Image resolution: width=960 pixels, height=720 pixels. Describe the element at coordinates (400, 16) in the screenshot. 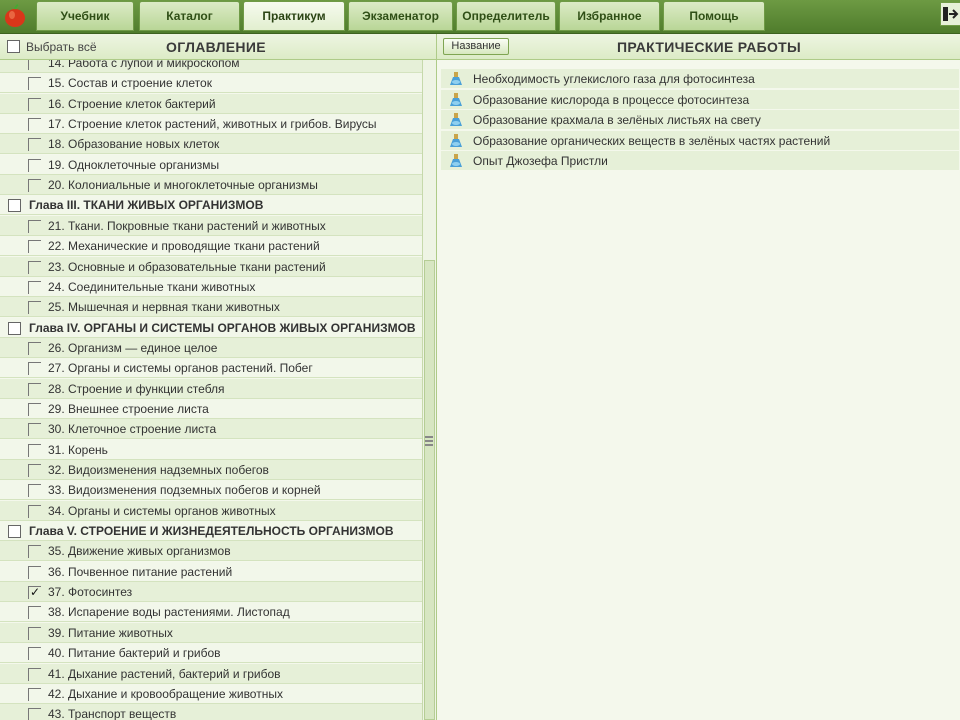

I see `tab-3: Экзаменатор` at that location.